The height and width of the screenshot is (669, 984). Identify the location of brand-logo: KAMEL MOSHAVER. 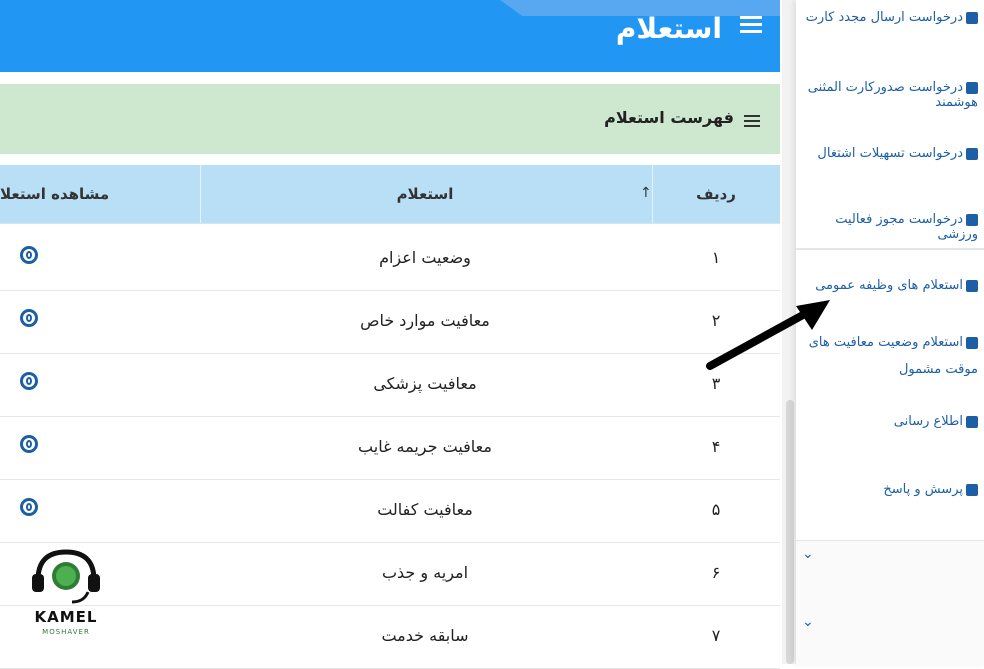
(66, 594).